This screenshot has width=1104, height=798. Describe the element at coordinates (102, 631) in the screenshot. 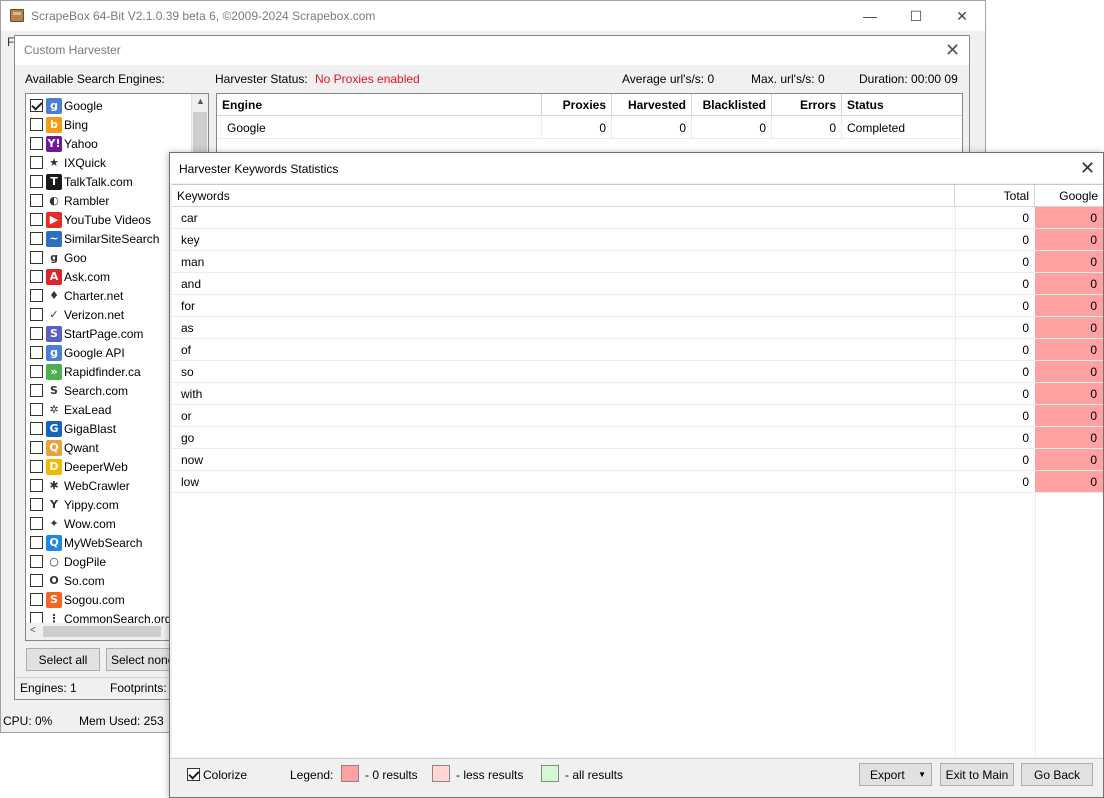

I see `engine-list-hscroll-thumb` at that location.